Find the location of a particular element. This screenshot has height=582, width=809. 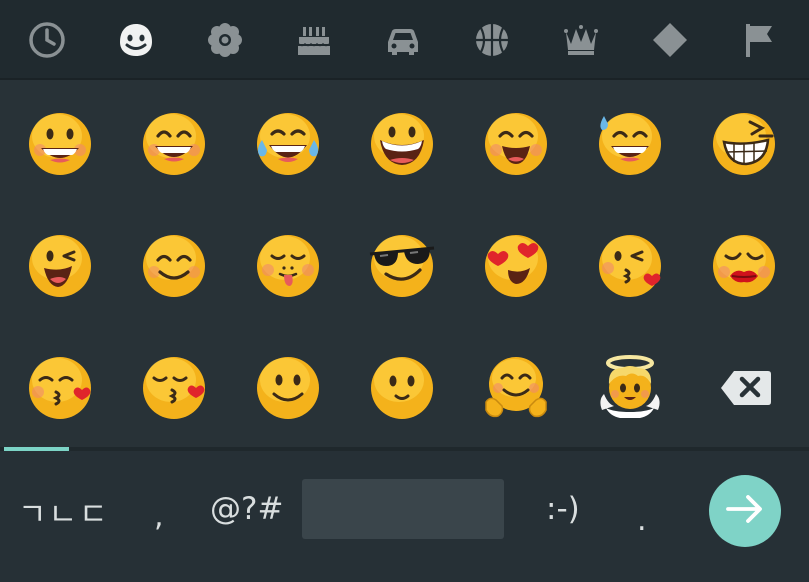

car-icon is located at coordinates (403, 40).